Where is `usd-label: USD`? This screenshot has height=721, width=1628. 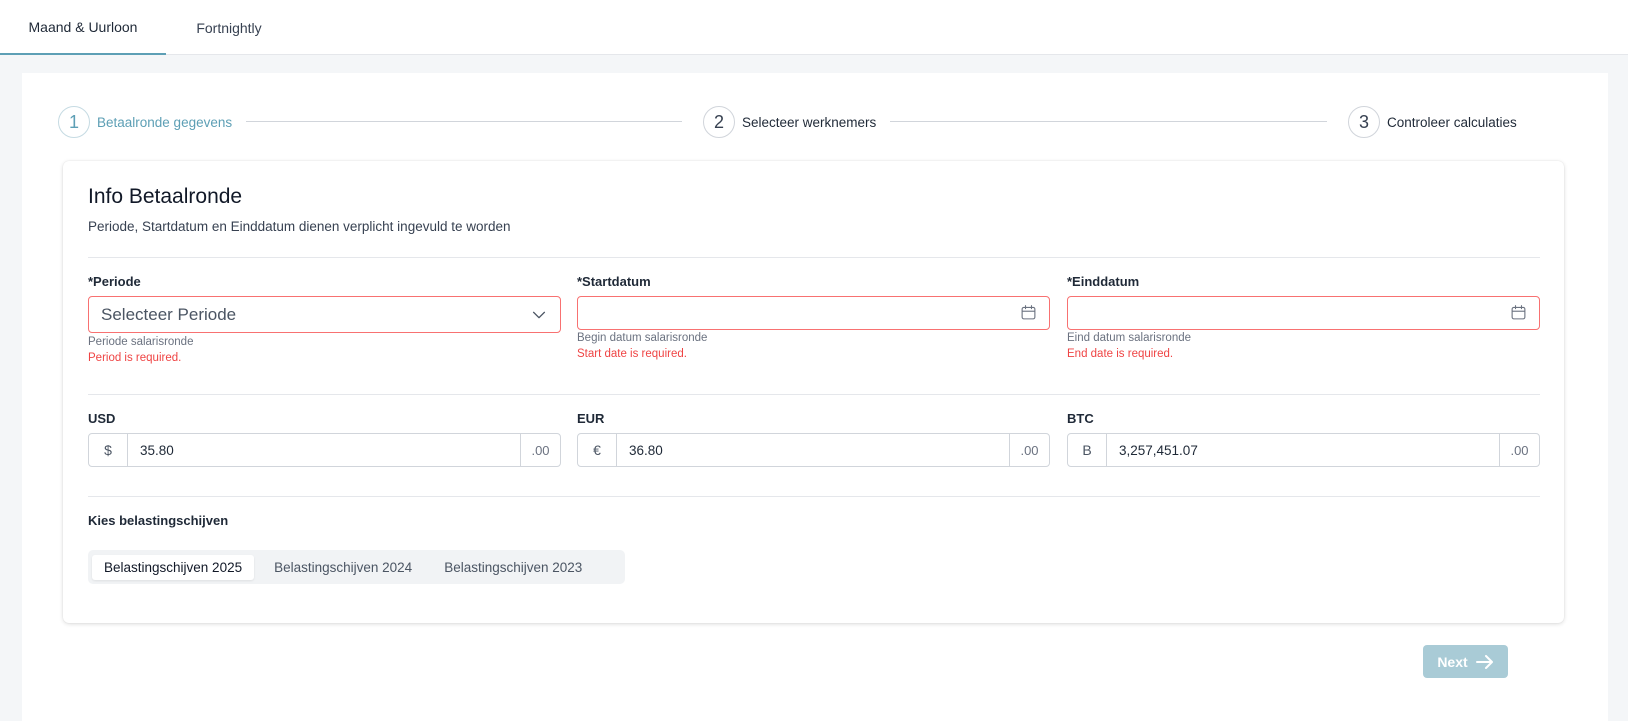
usd-label: USD is located at coordinates (102, 418).